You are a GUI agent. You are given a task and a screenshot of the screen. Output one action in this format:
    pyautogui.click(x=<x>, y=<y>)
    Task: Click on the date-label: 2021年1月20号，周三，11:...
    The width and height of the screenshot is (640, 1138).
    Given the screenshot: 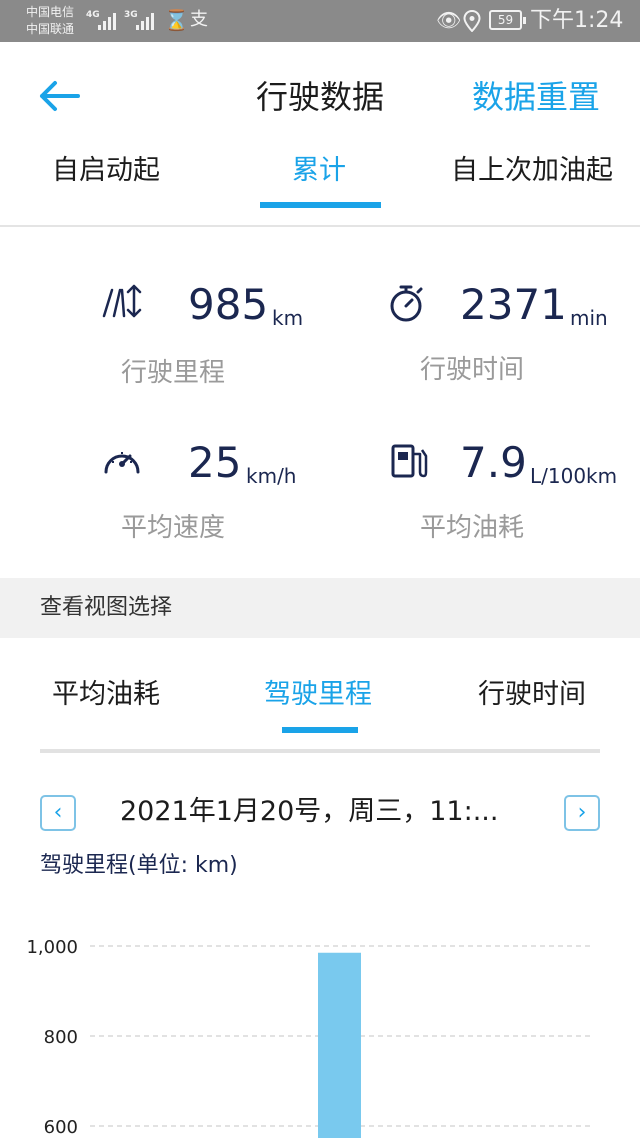 What is the action you would take?
    pyautogui.click(x=309, y=811)
    